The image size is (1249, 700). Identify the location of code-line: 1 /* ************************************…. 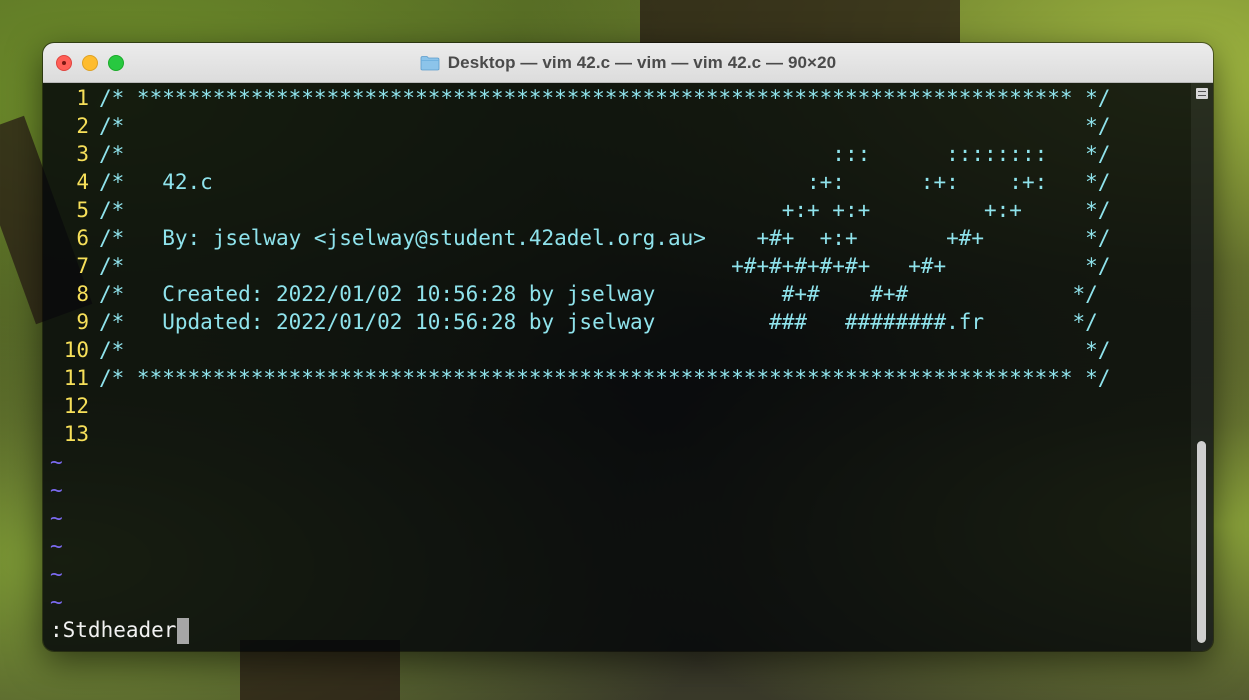
(576, 98).